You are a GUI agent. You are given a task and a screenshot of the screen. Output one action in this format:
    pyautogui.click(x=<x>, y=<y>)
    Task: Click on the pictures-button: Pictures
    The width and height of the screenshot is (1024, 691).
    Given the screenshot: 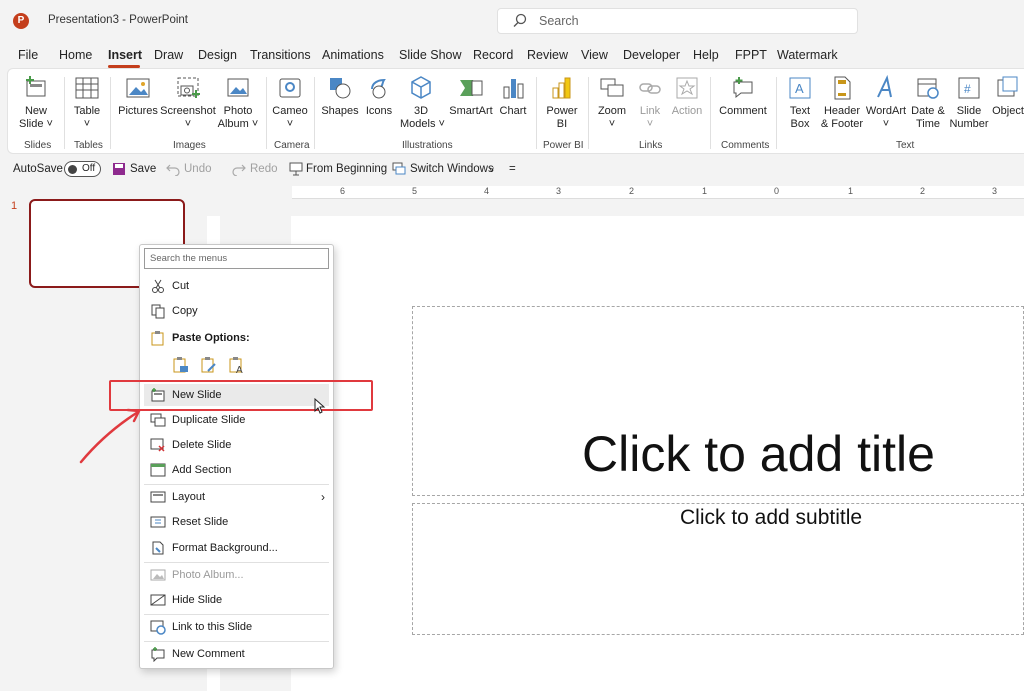 What is the action you would take?
    pyautogui.click(x=138, y=103)
    